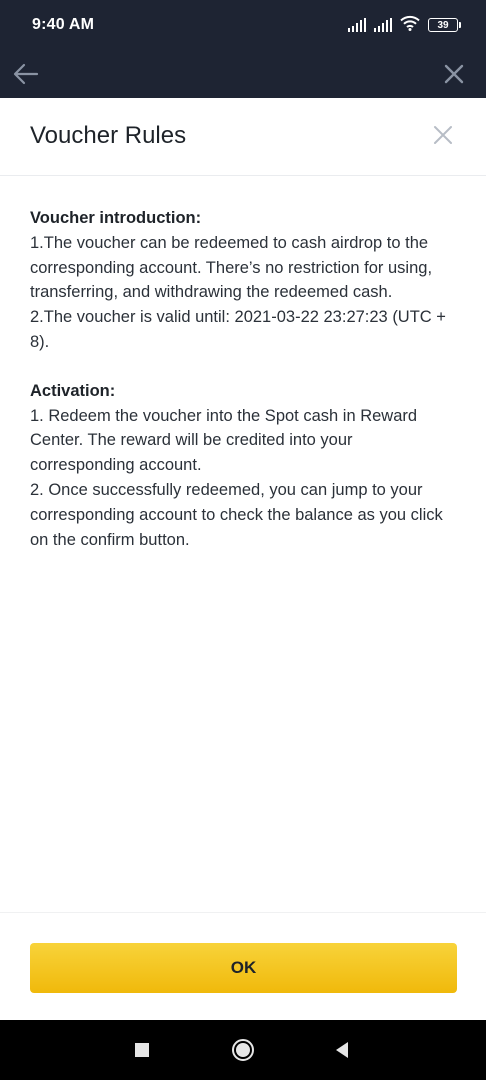 The image size is (486, 1080). What do you see at coordinates (243, 25) in the screenshot?
I see `status-bar: 9:40 AM 39` at bounding box center [243, 25].